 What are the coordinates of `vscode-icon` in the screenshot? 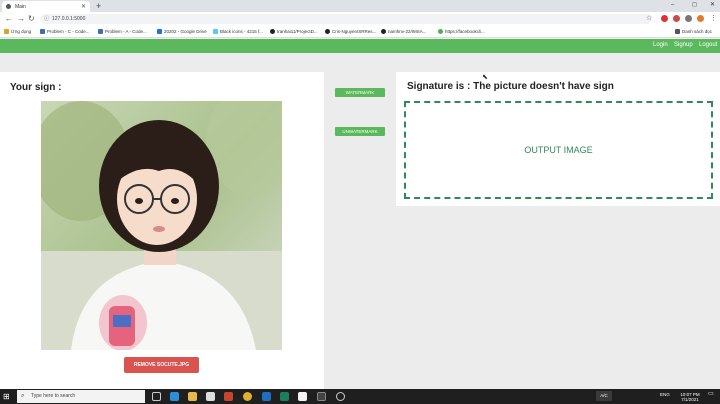 It's located at (266, 396).